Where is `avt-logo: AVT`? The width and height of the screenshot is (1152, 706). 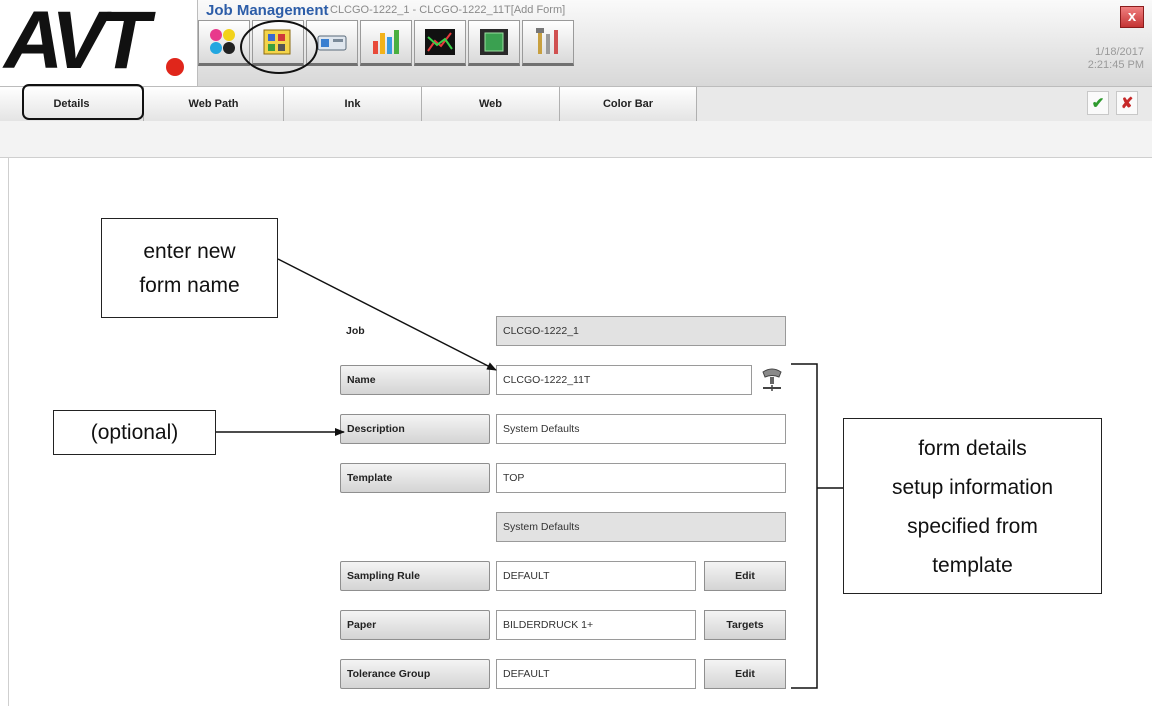
avt-logo: AVT is located at coordinates (99, 43).